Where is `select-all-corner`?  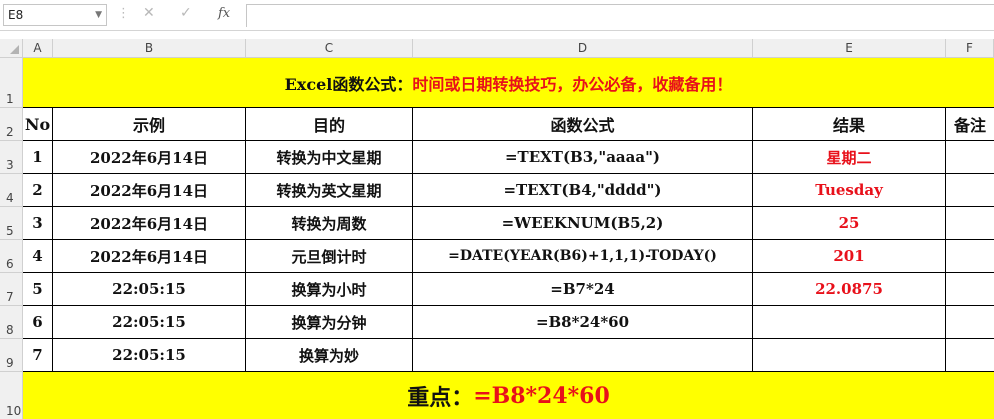
select-all-corner is located at coordinates (11, 48).